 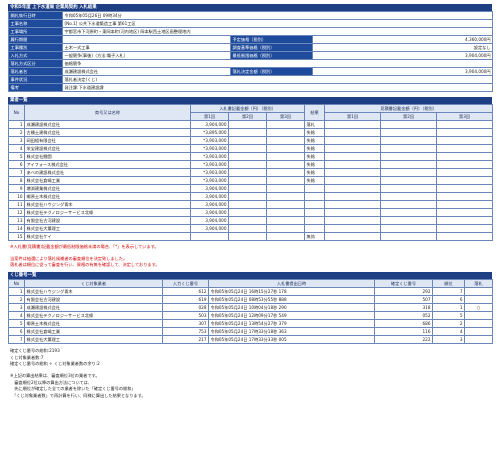 I want to click on bidder-result: 無効, so click(x=315, y=236).